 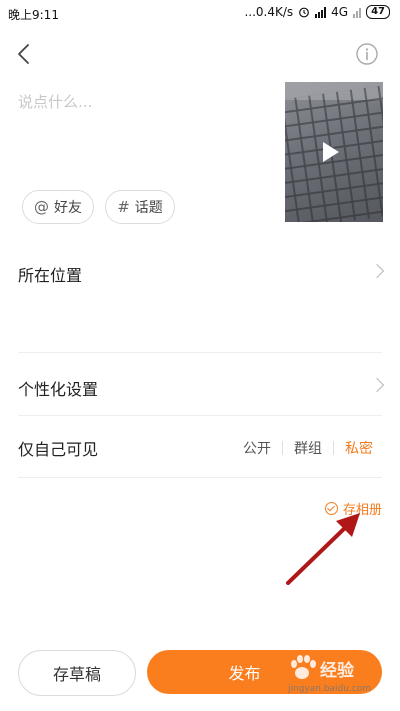 I want to click on topic-label: 话题, so click(x=148, y=208).